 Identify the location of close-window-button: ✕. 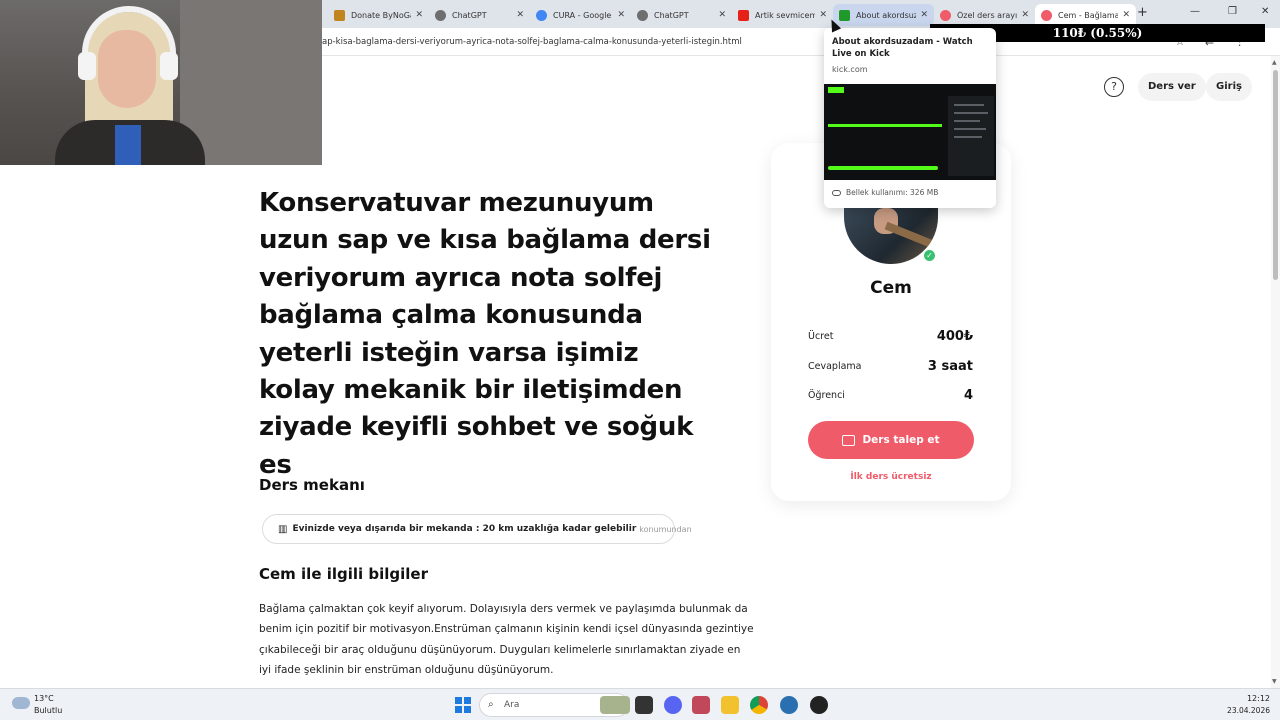
(1265, 11).